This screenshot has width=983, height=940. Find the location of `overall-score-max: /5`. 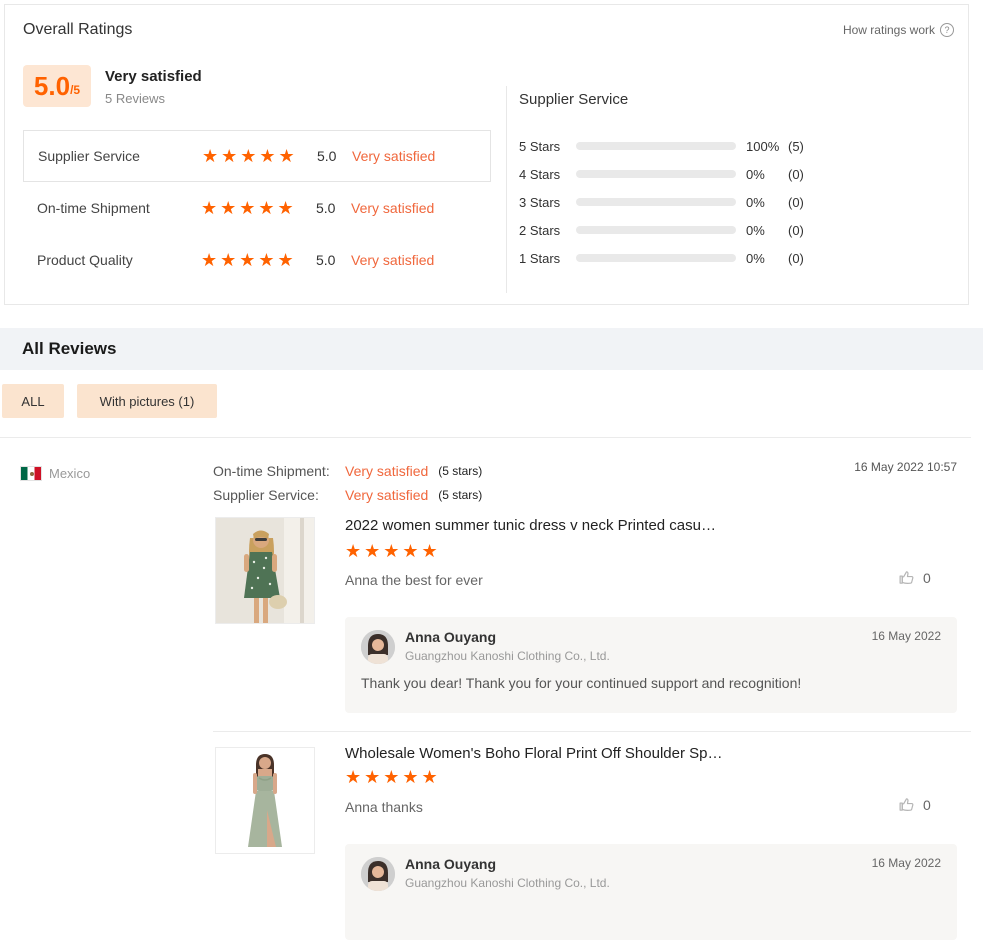

overall-score-max: /5 is located at coordinates (75, 90).